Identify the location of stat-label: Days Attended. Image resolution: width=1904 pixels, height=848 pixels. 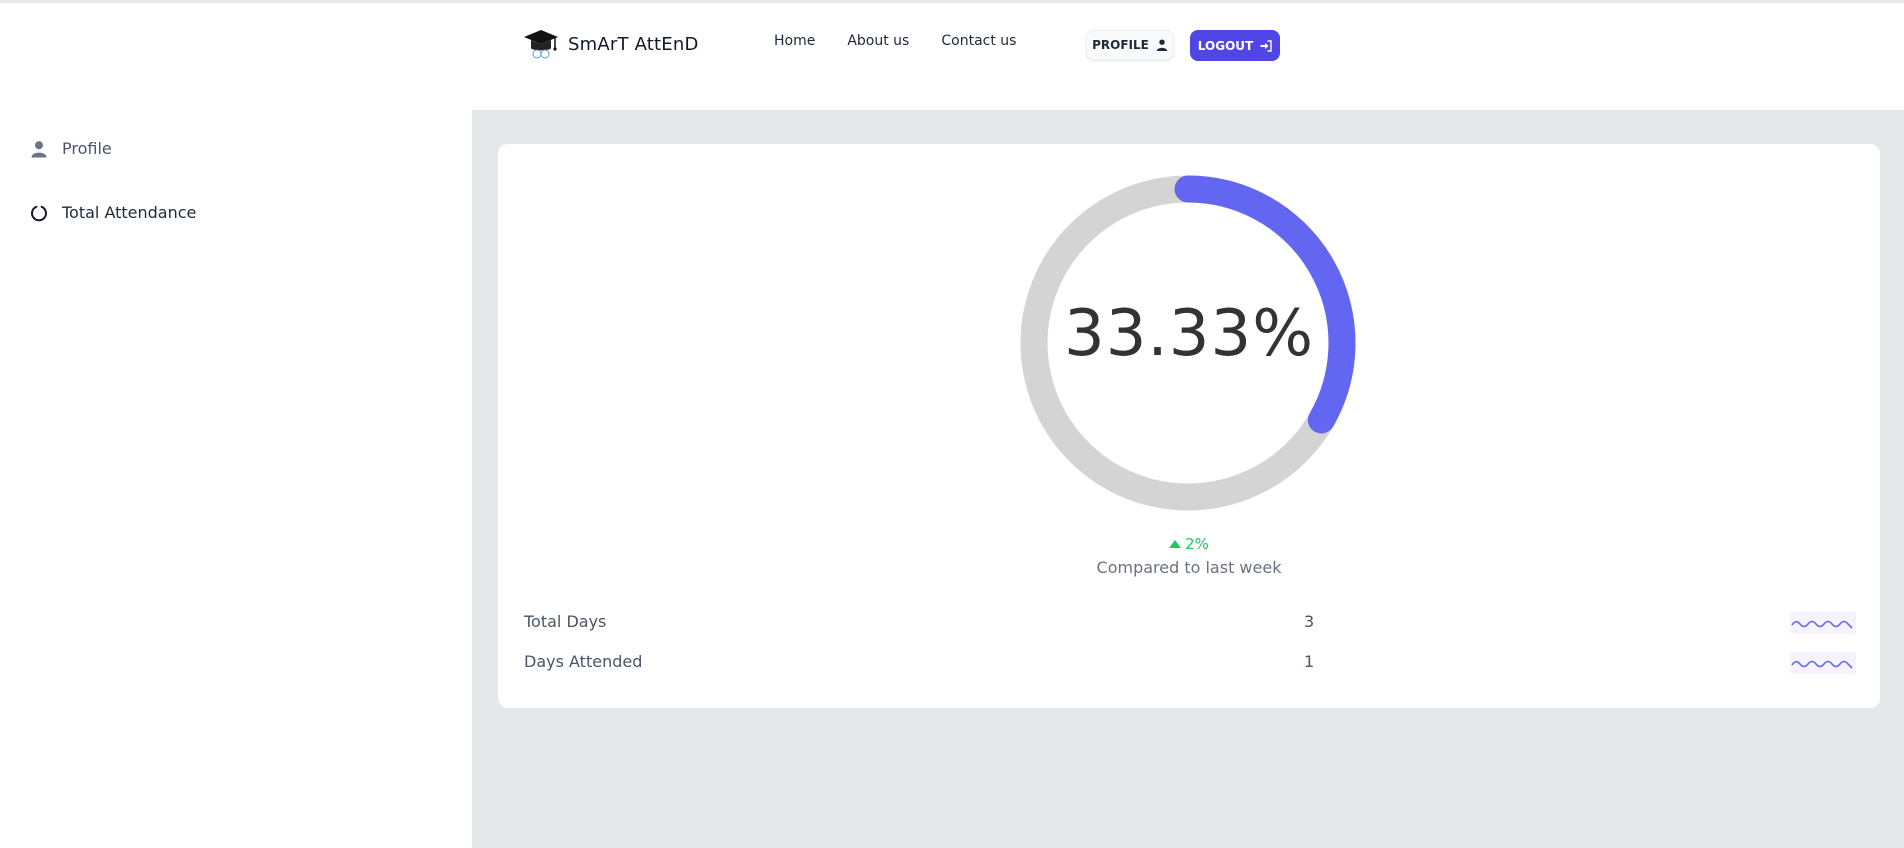
(583, 661).